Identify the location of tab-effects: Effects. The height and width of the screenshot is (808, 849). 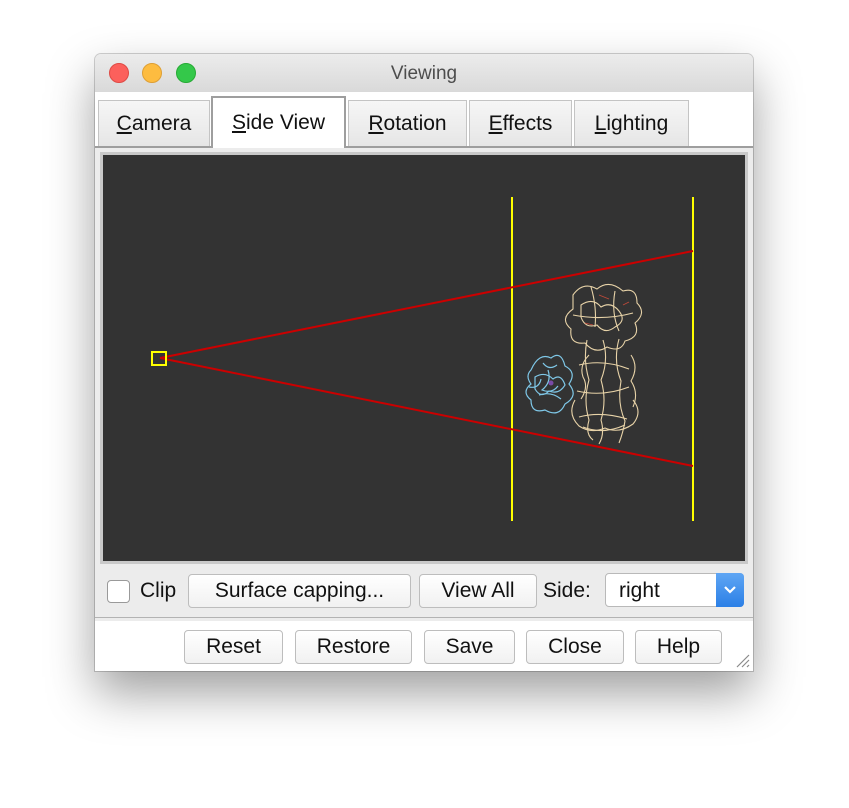
(520, 123).